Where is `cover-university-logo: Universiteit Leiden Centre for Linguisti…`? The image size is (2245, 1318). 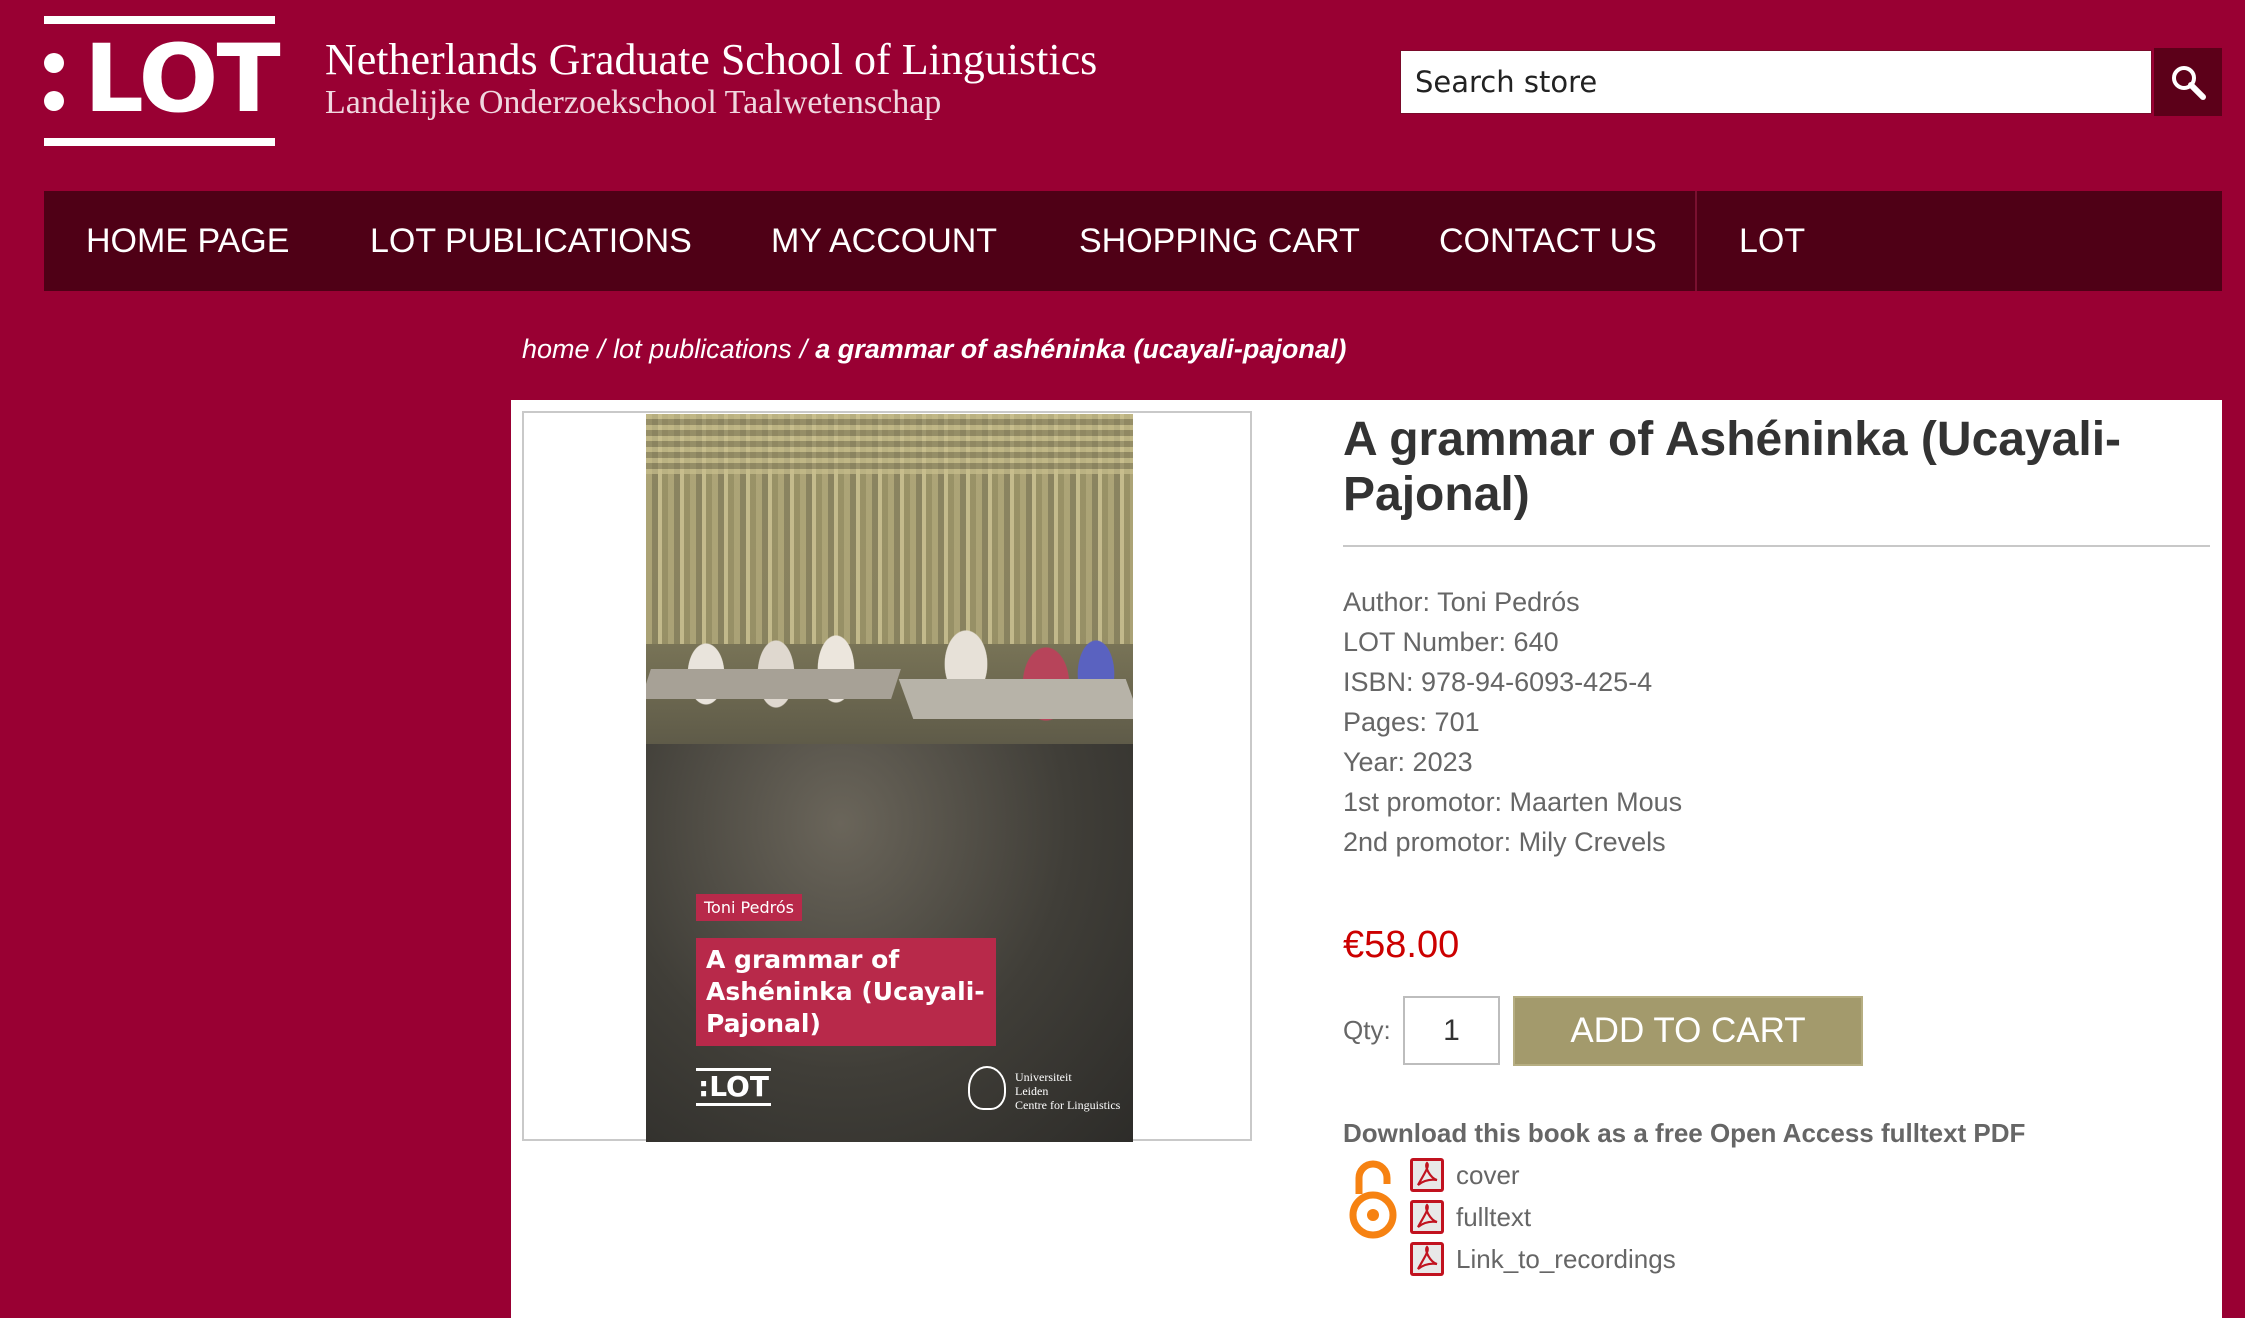 cover-university-logo: Universiteit Leiden Centre for Linguisti… is located at coordinates (1044, 1089).